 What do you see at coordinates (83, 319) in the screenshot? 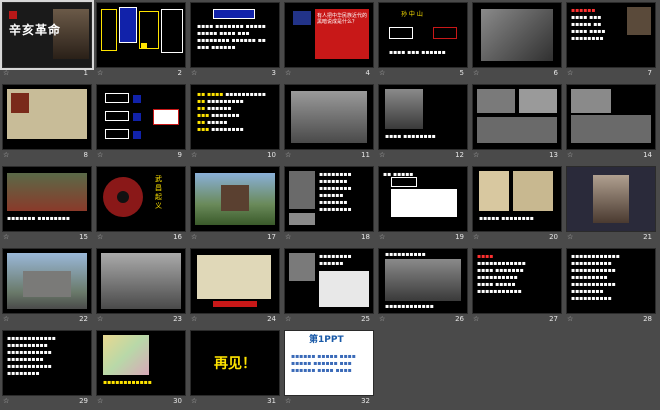
I see `slide-number: 22` at bounding box center [83, 319].